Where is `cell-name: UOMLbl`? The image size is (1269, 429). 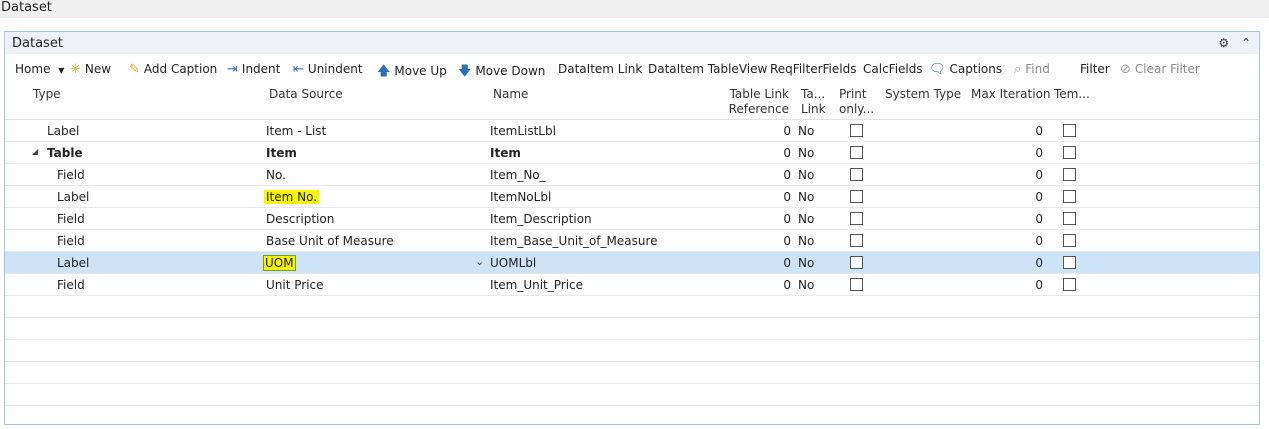 cell-name: UOMLbl is located at coordinates (513, 263).